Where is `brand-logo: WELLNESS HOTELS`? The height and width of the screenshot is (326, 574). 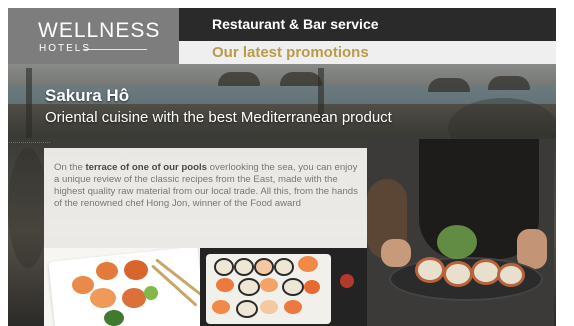
brand-logo: WELLNESS HOTELS is located at coordinates (93, 36).